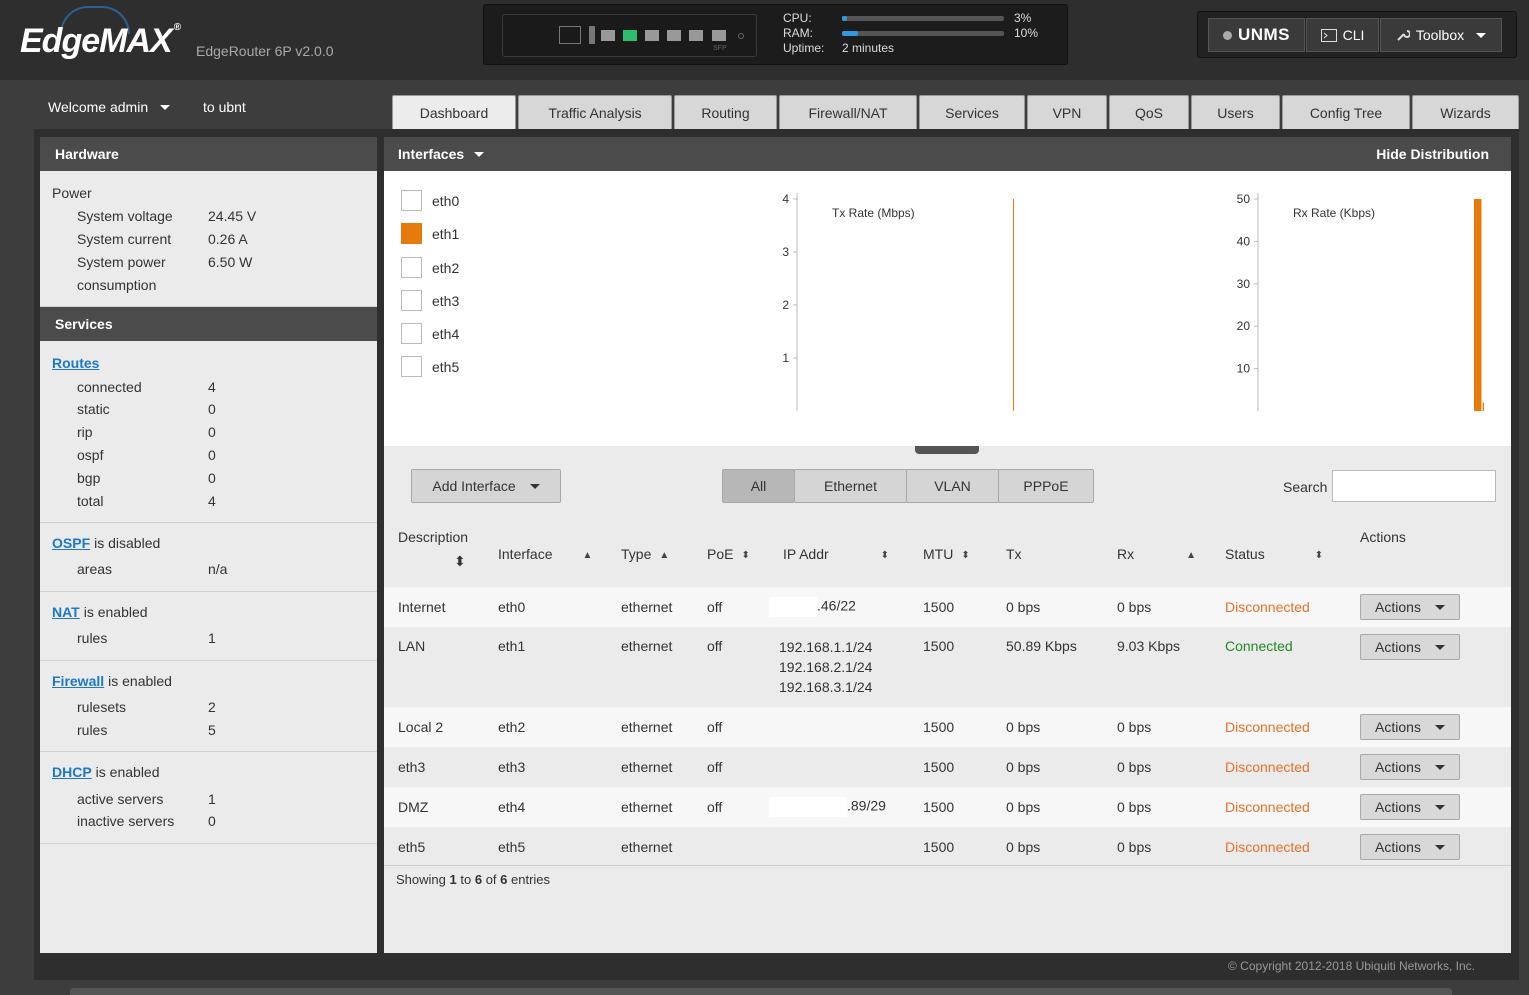 The height and width of the screenshot is (995, 1529). Describe the element at coordinates (1353, 35) in the screenshot. I see `cli-label: CLI` at that location.